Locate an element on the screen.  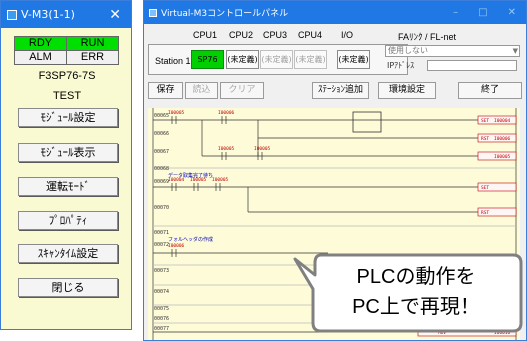
led-run: RUN is located at coordinates (92, 43).